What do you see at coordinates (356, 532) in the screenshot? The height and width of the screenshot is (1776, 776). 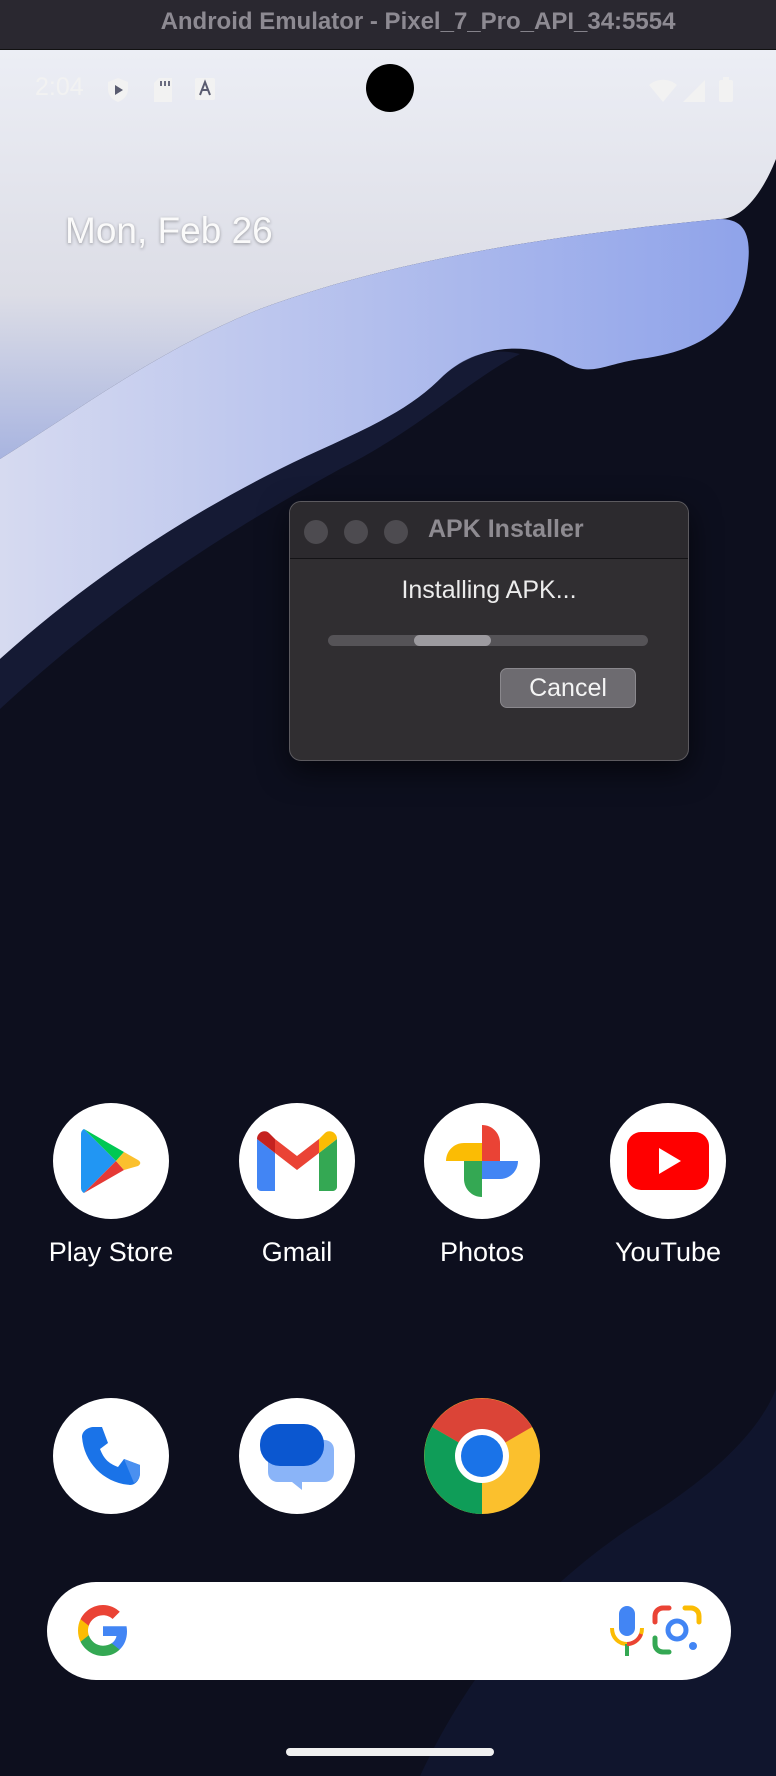 I see `minimize-traffic-light` at bounding box center [356, 532].